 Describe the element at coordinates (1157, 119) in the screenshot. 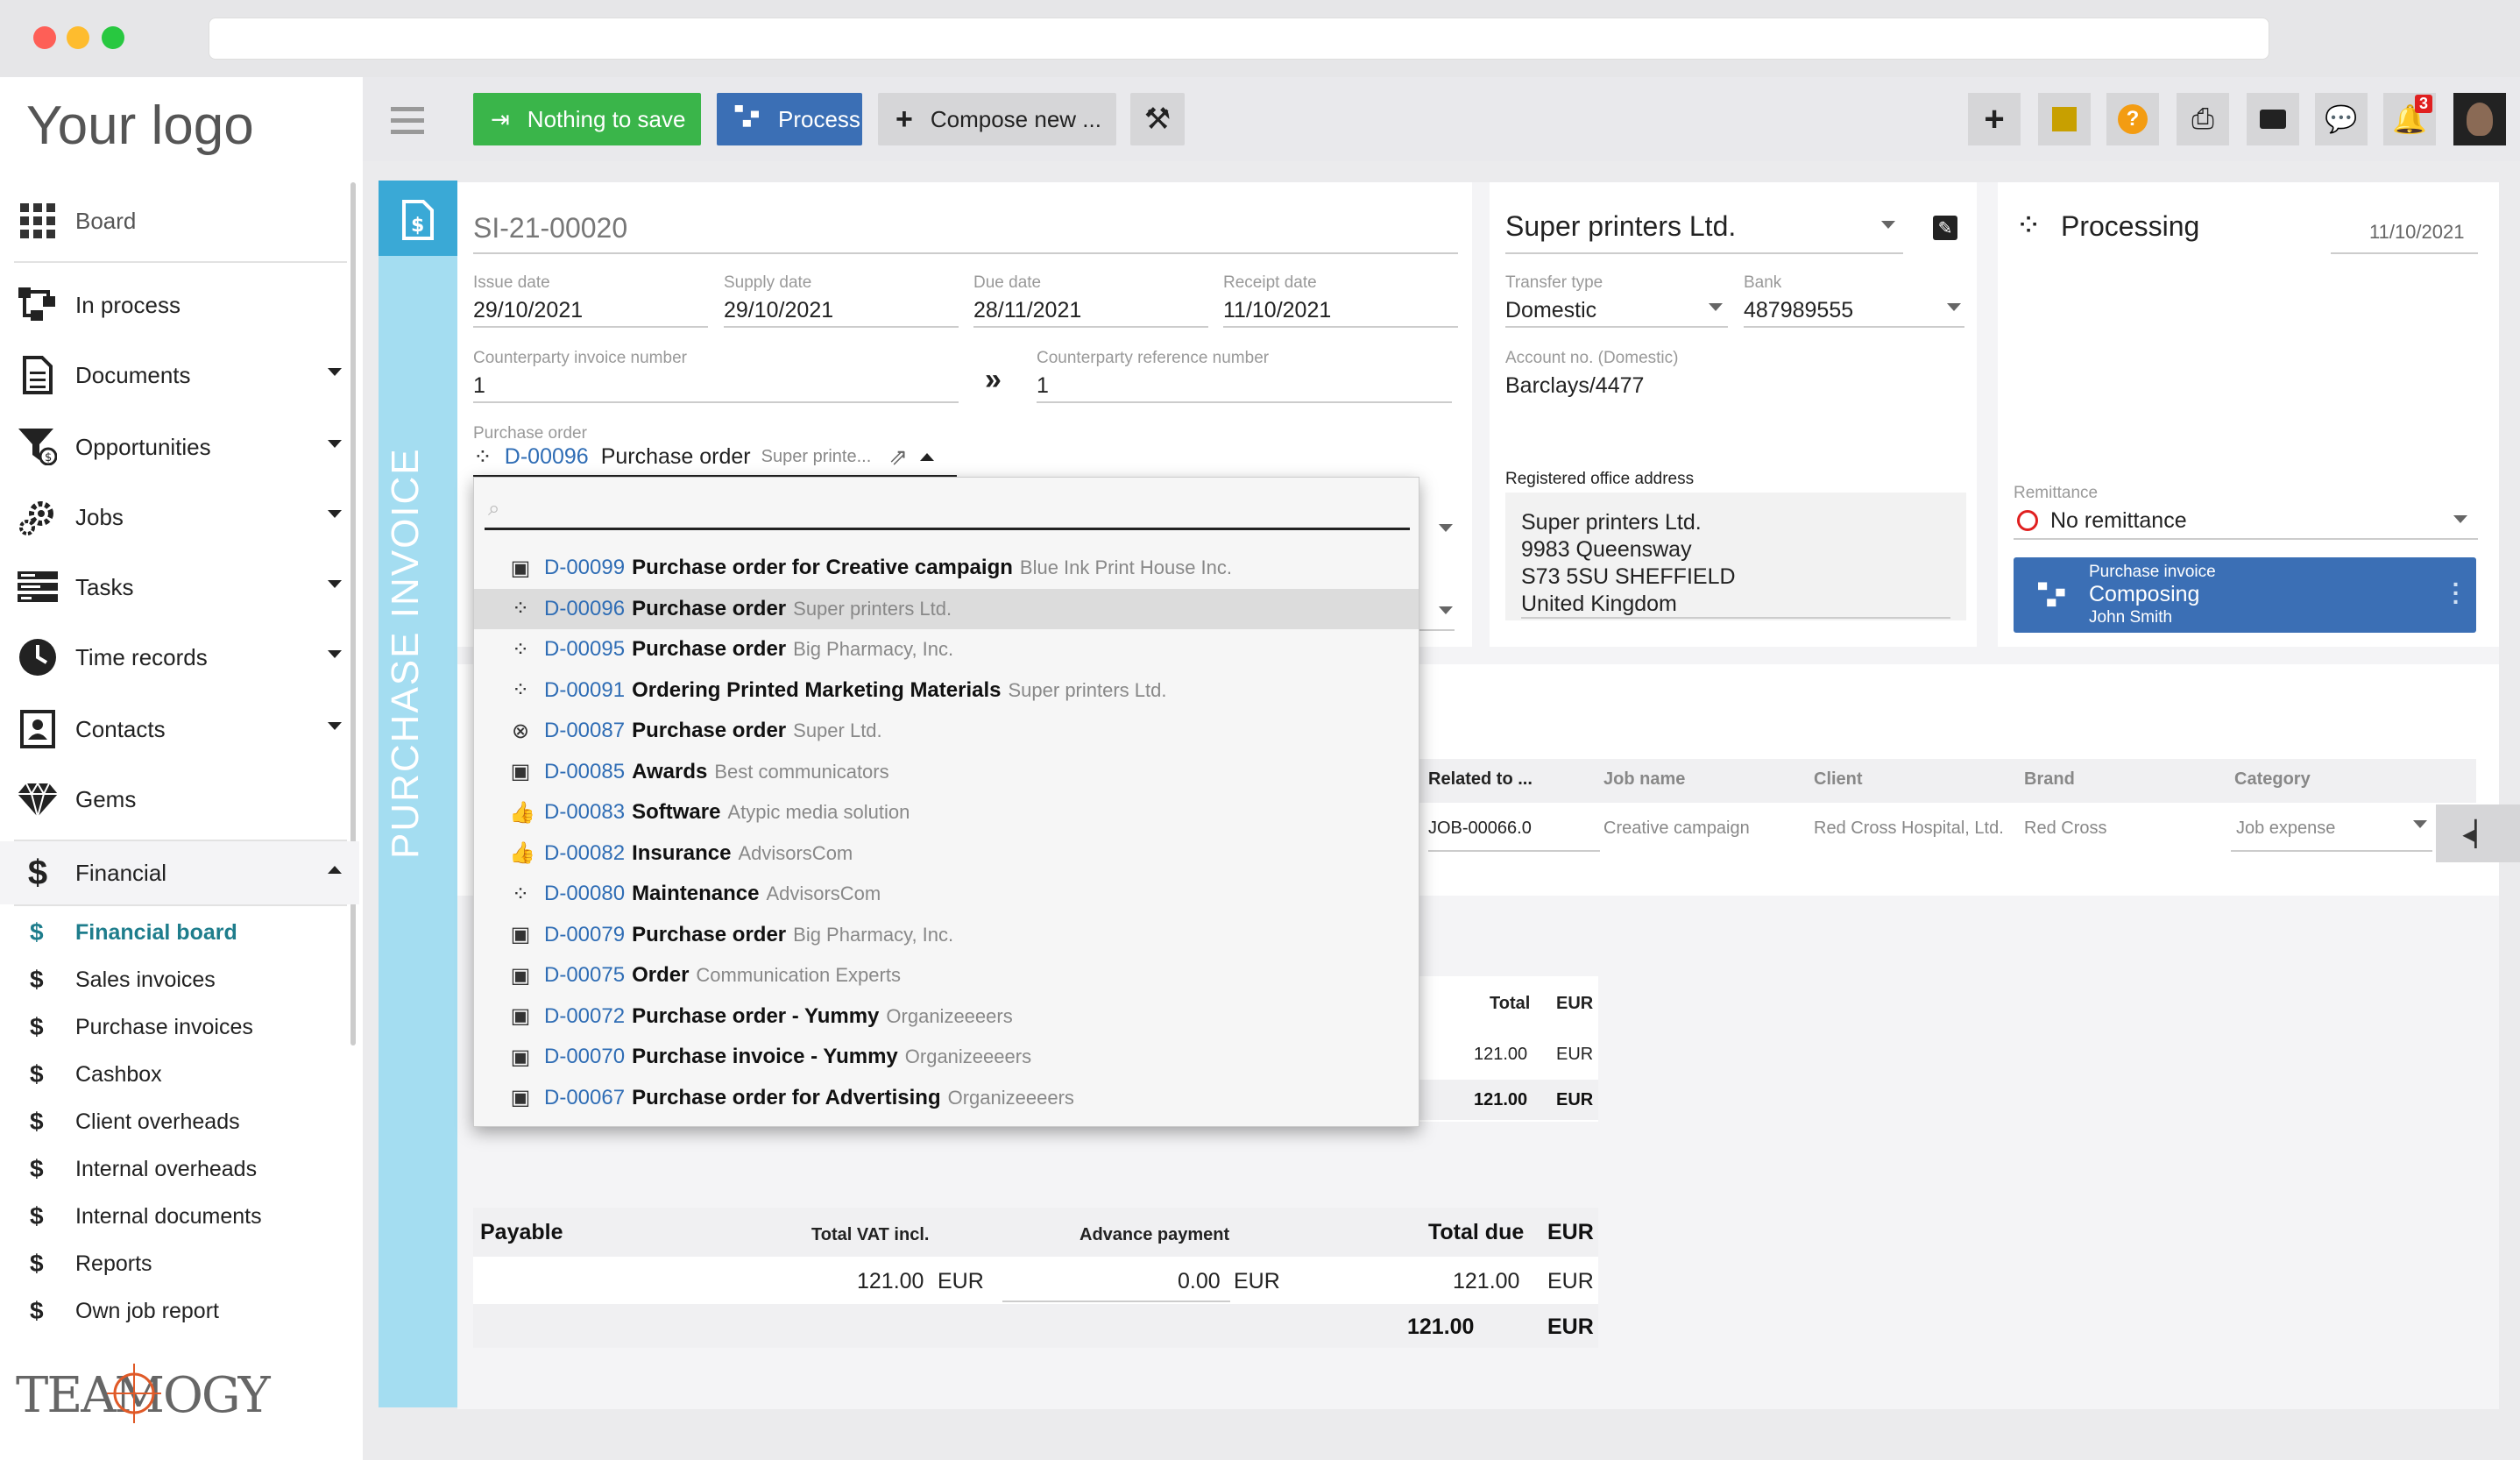

I see `tools-button: ⚒` at that location.